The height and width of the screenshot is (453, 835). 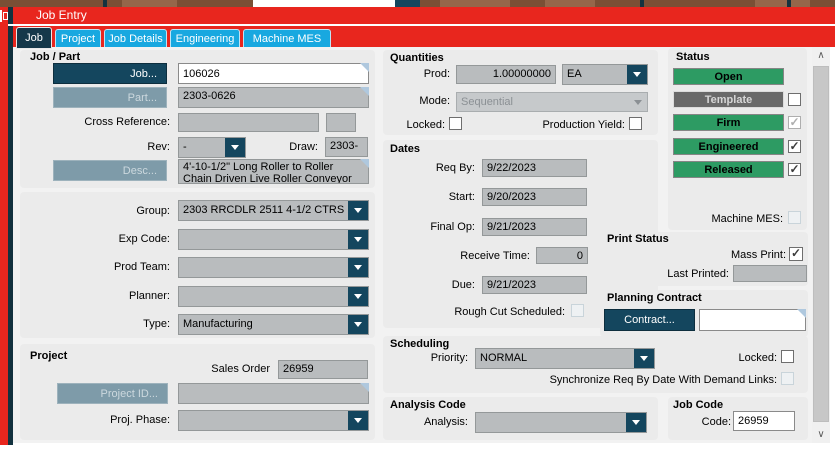 What do you see at coordinates (205, 38) in the screenshot?
I see `tab-engineering: Engineering` at bounding box center [205, 38].